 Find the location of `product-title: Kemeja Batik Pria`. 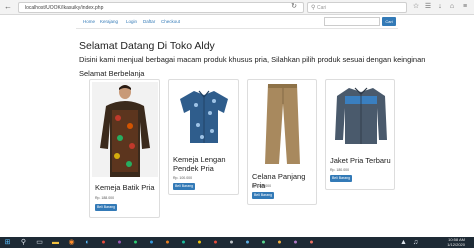

product-title: Kemeja Batik Pria is located at coordinates (125, 187).